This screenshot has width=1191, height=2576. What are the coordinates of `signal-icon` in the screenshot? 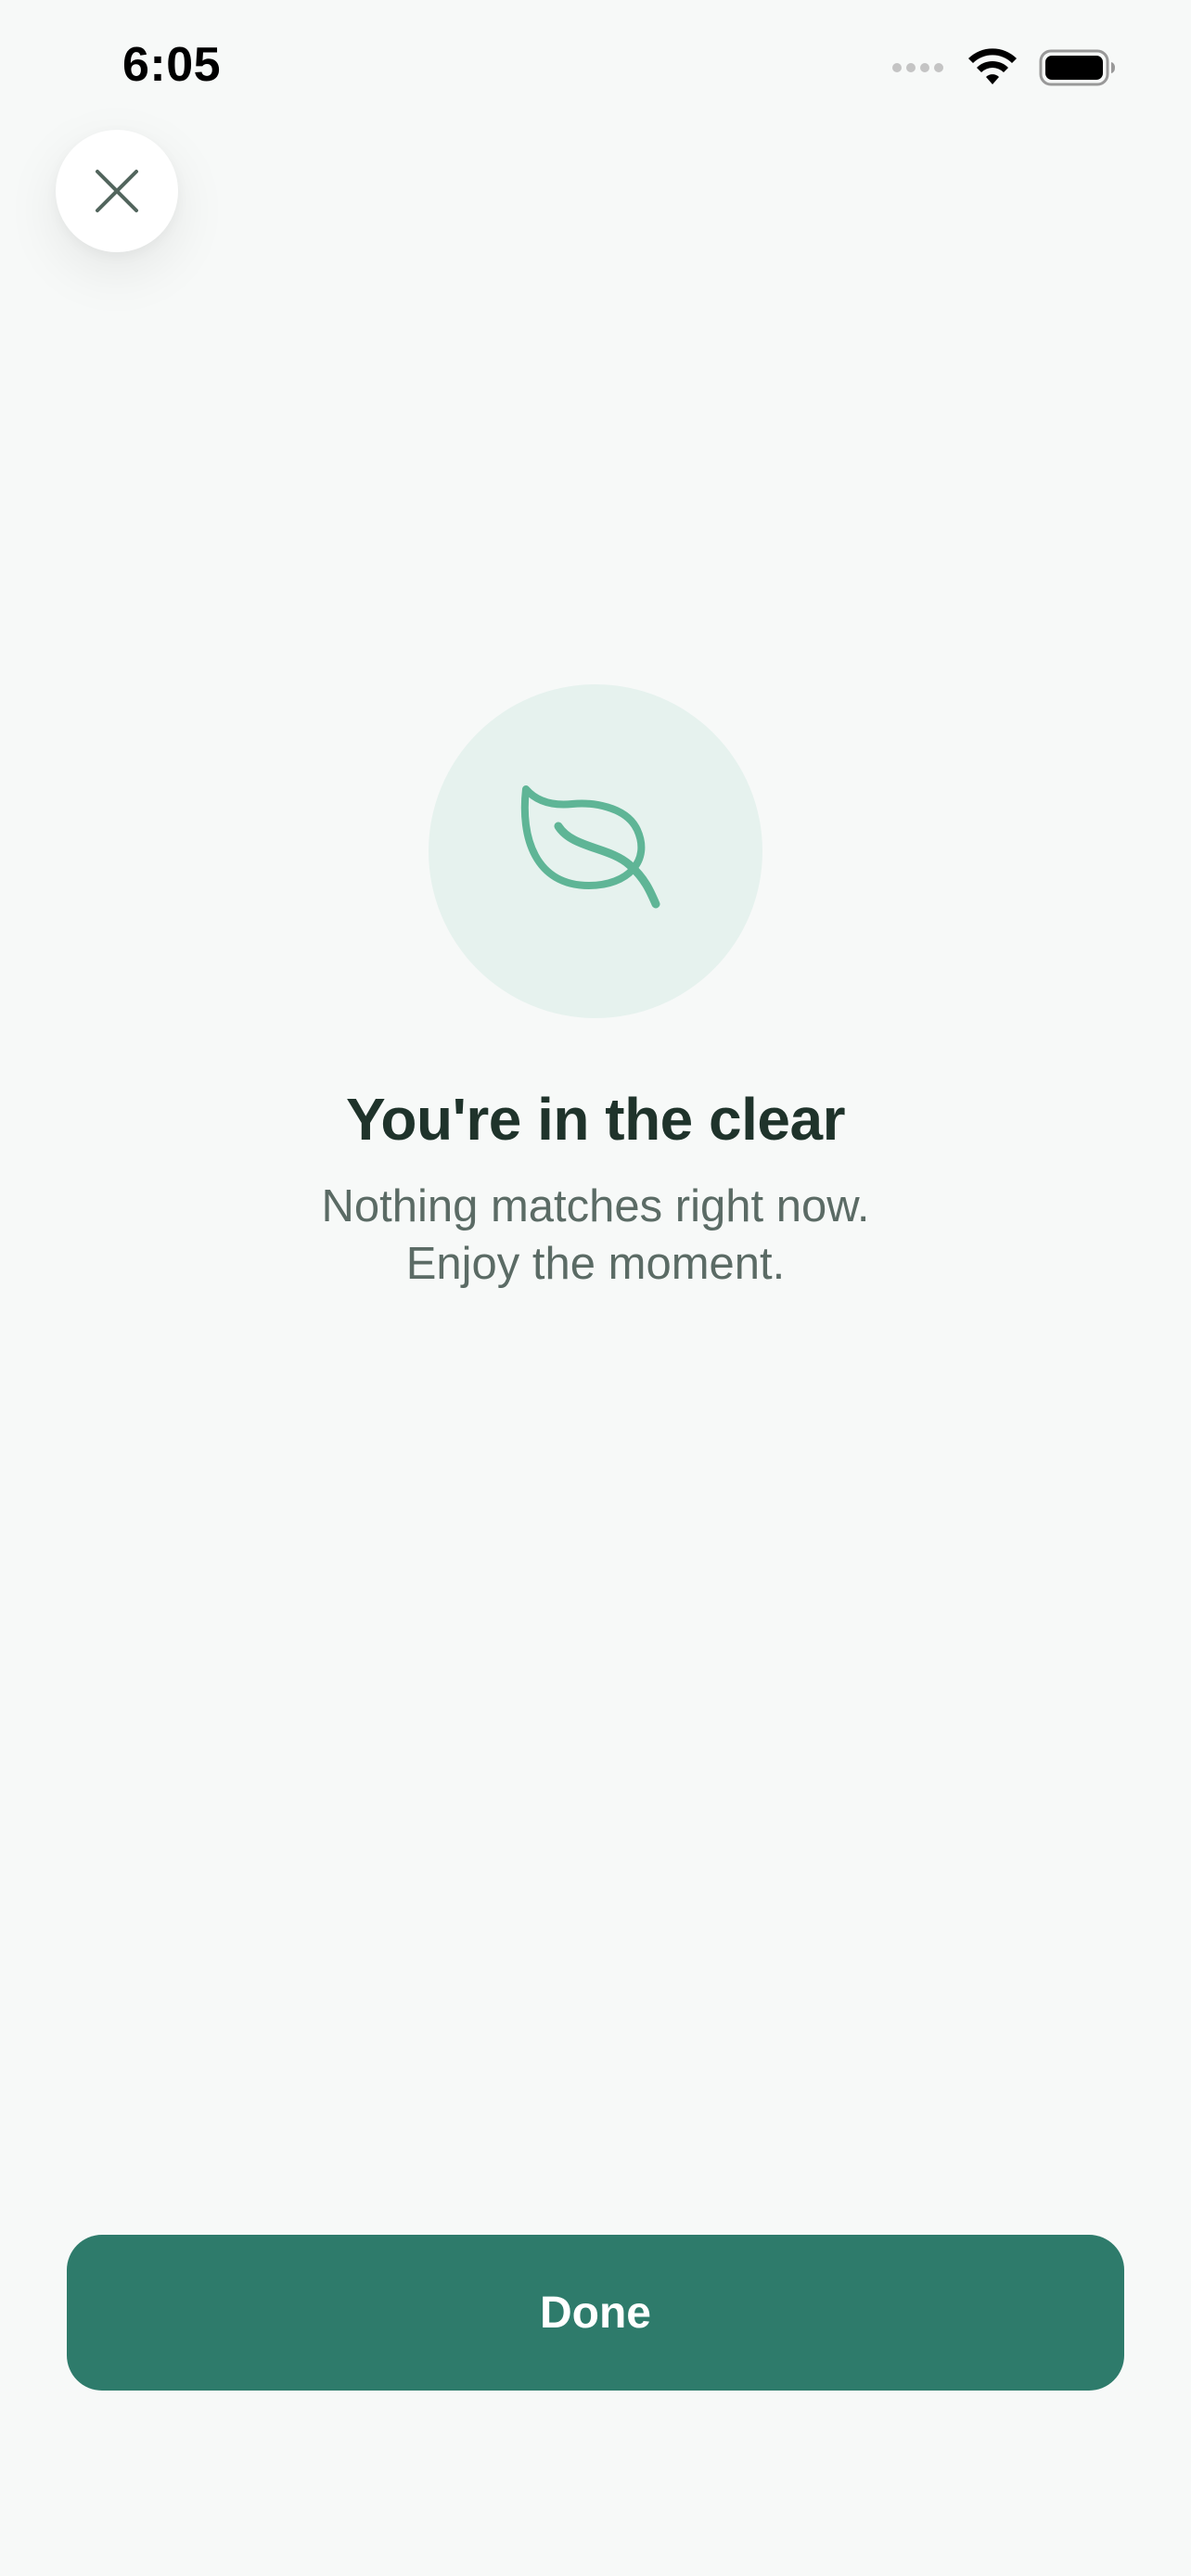 It's located at (920, 67).